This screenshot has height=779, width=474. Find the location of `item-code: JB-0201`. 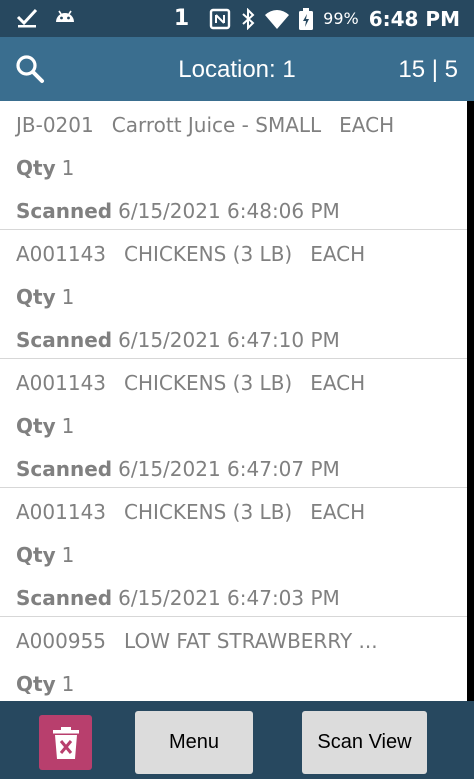

item-code: JB-0201 is located at coordinates (55, 125).